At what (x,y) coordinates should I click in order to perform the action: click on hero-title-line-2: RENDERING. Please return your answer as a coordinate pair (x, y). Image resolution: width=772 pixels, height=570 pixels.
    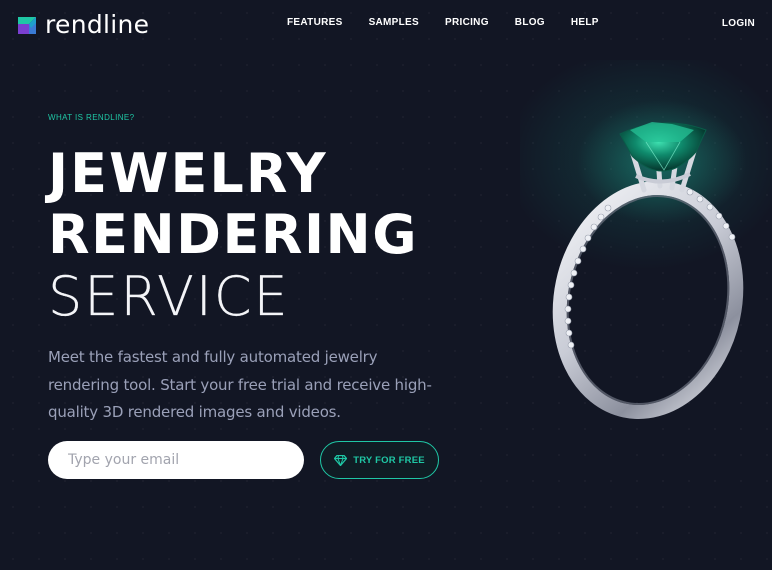
    Looking at the image, I should click on (233, 234).